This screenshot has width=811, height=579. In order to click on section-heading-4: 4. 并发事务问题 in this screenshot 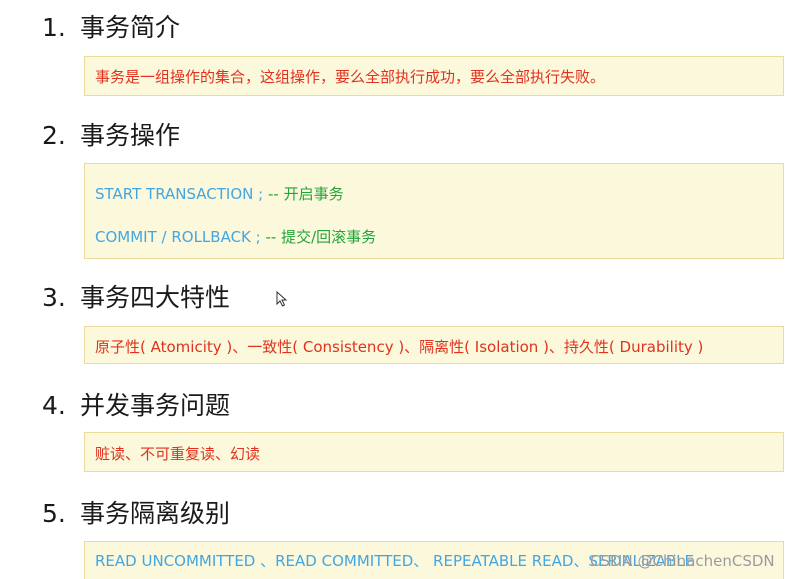, I will do `click(136, 406)`.